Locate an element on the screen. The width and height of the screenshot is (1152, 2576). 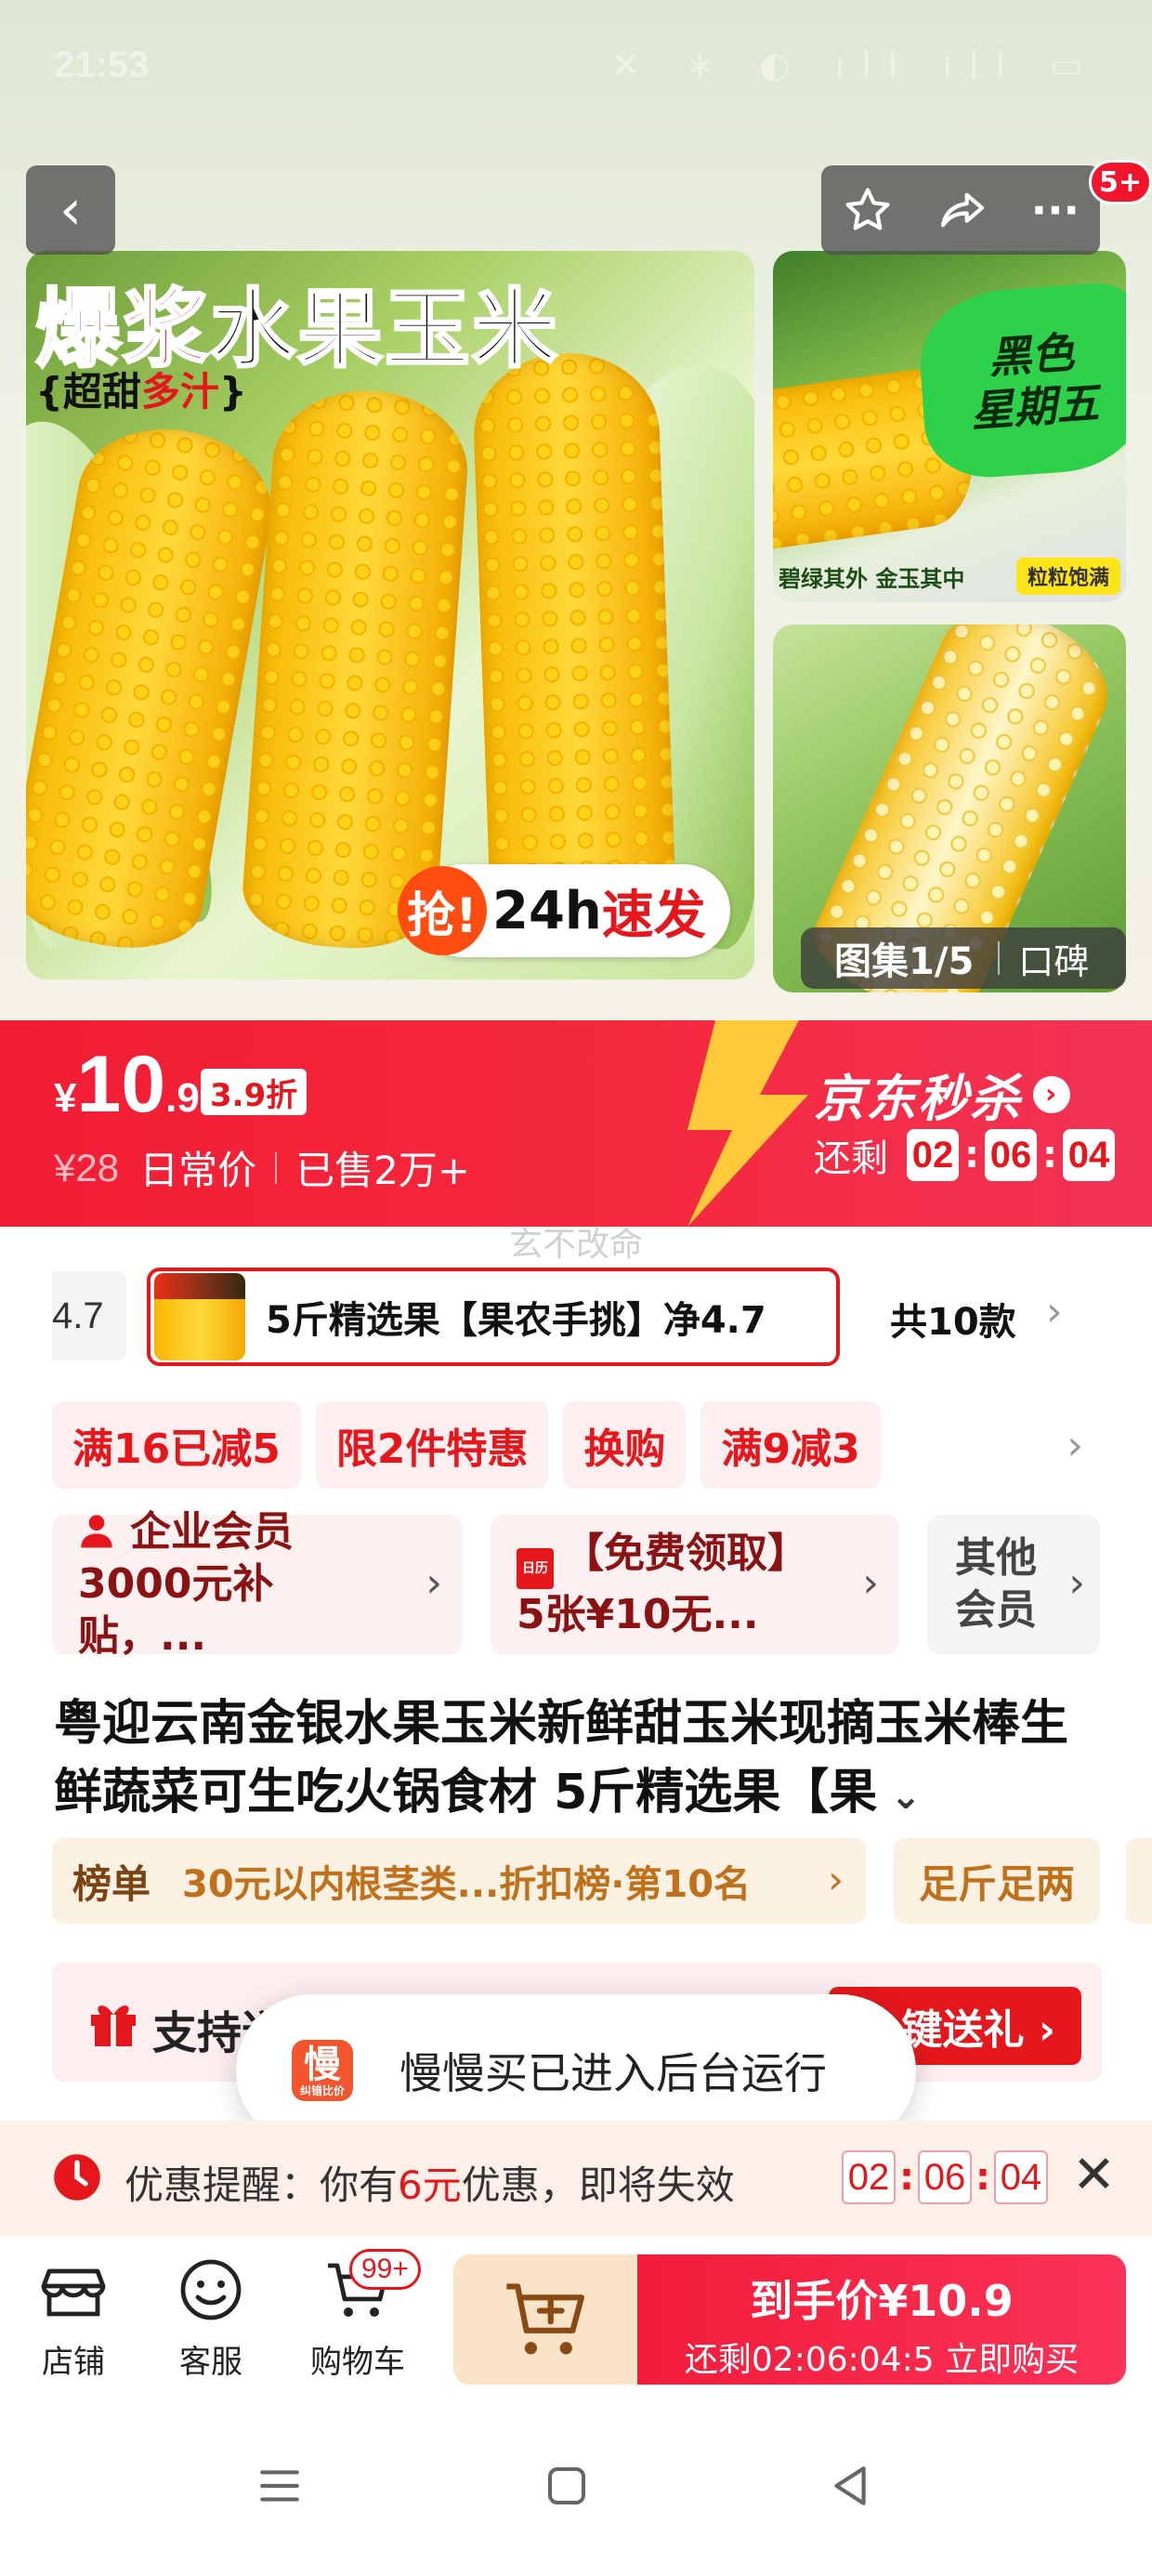
more-options-button: ··· is located at coordinates (1055, 210).